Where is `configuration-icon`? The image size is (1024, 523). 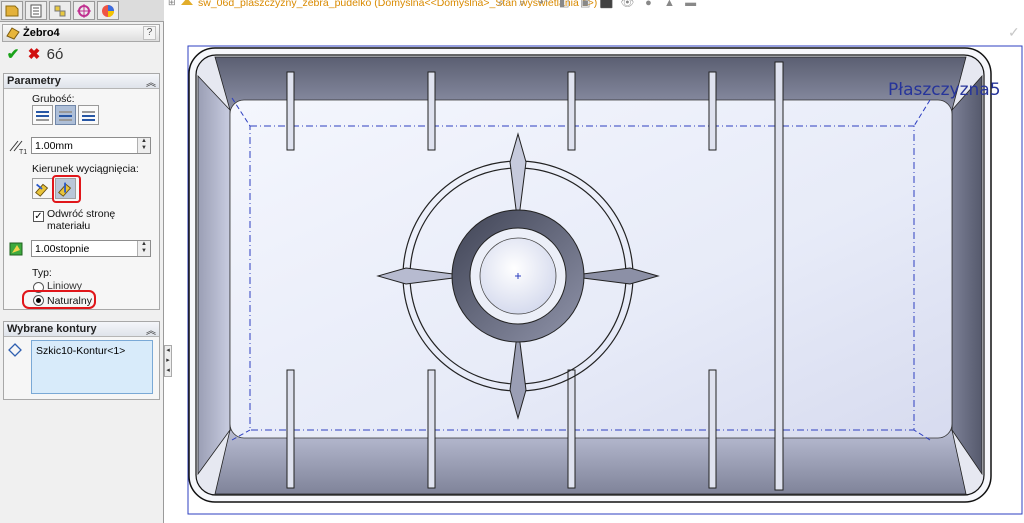
configuration-icon is located at coordinates (60, 11).